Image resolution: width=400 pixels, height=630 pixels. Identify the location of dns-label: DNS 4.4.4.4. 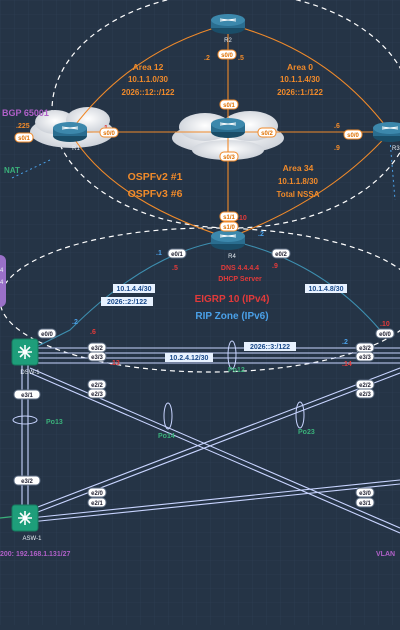
(240, 268).